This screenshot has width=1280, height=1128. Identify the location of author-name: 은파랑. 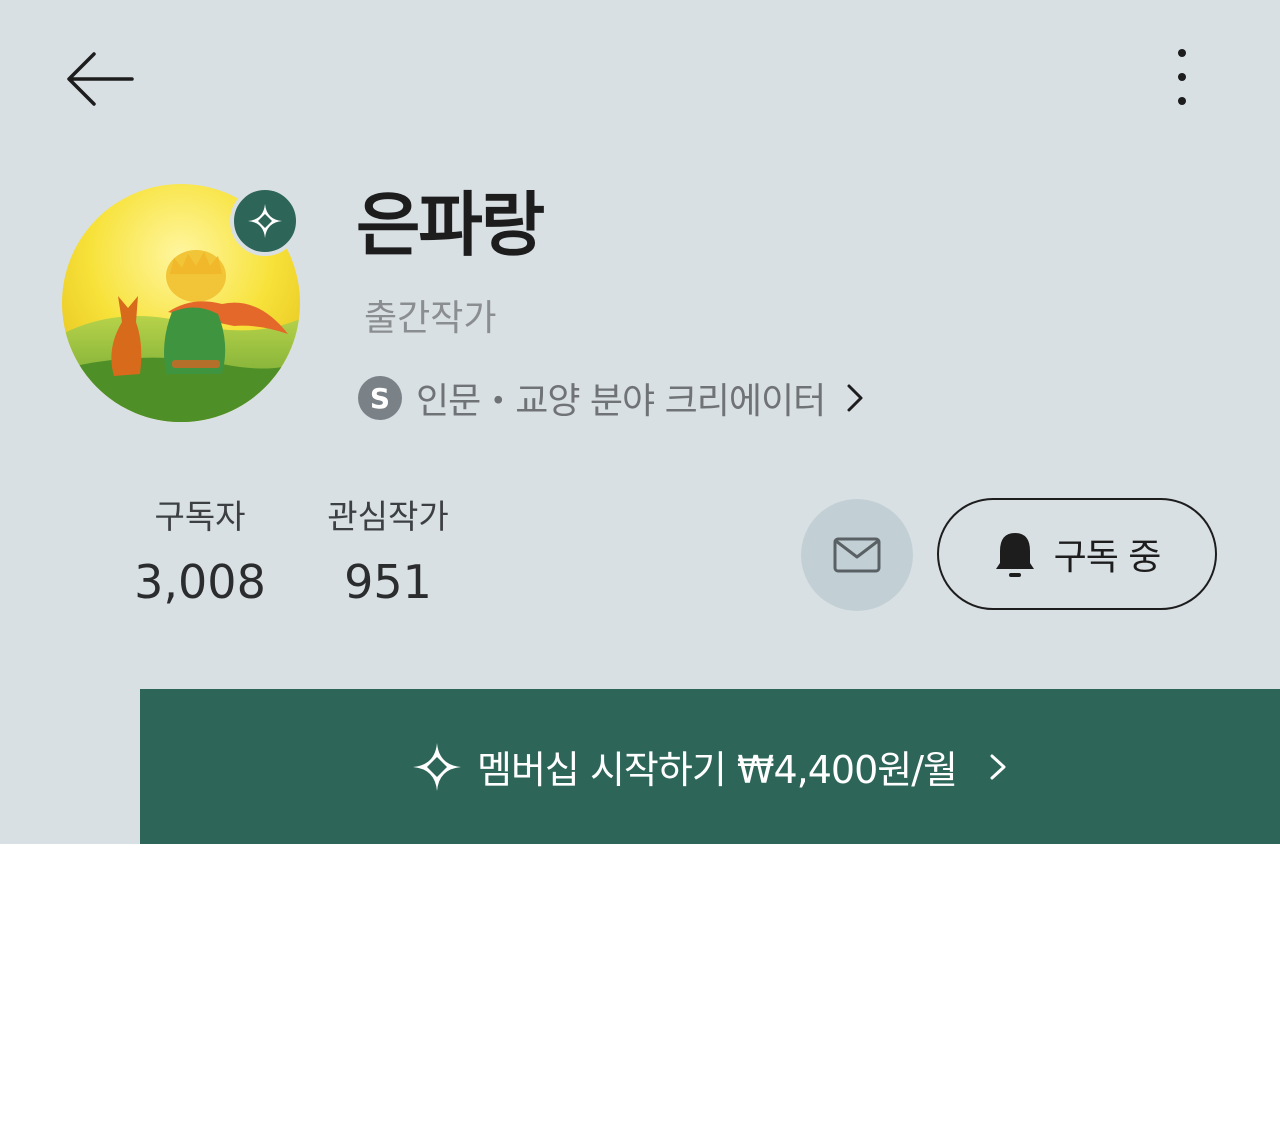
(450, 225).